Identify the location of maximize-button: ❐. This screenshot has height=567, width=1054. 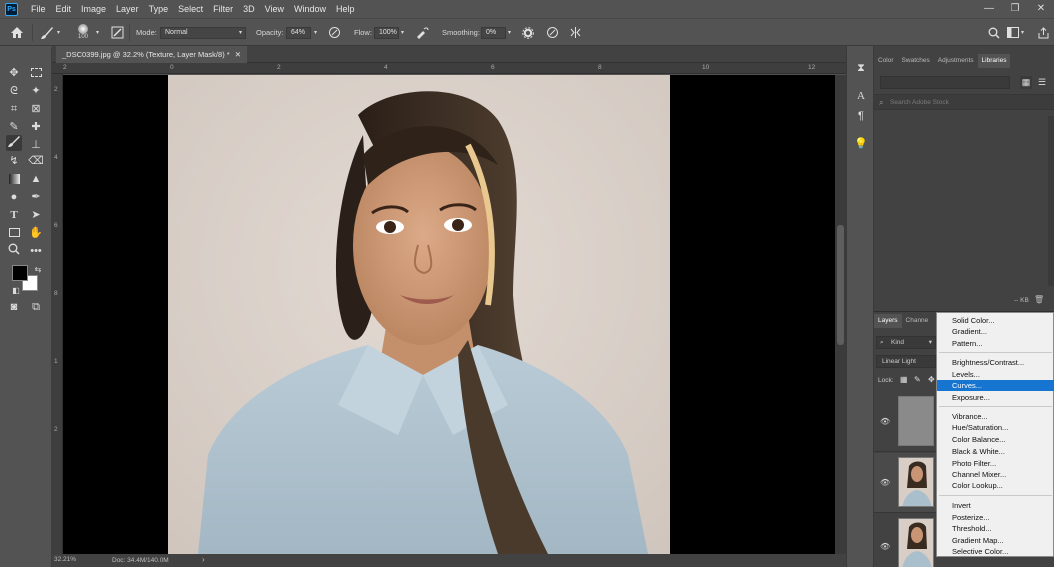
(1015, 9).